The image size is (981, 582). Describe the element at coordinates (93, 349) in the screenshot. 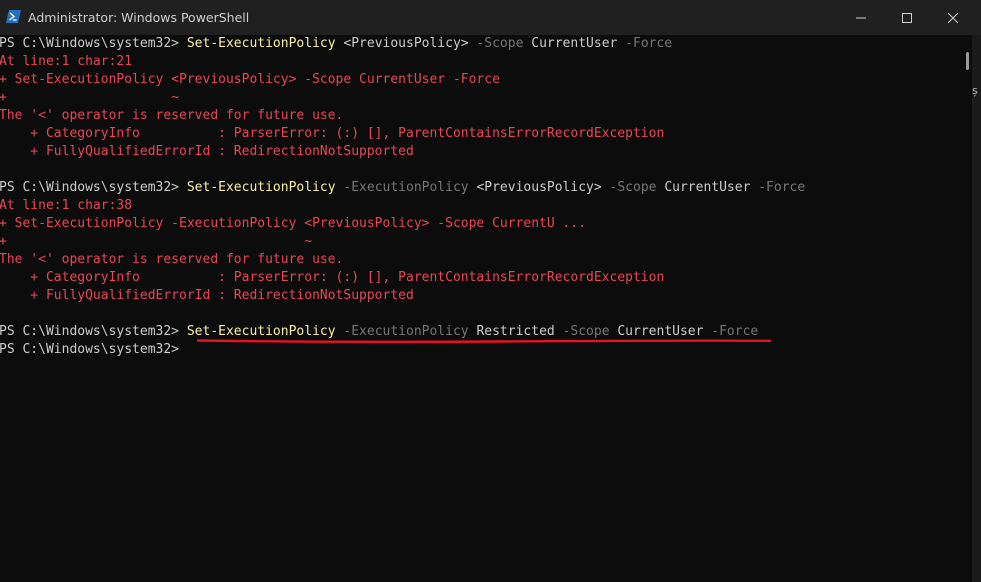

I see `current-prompt: PS C:\Windows\system32>` at that location.